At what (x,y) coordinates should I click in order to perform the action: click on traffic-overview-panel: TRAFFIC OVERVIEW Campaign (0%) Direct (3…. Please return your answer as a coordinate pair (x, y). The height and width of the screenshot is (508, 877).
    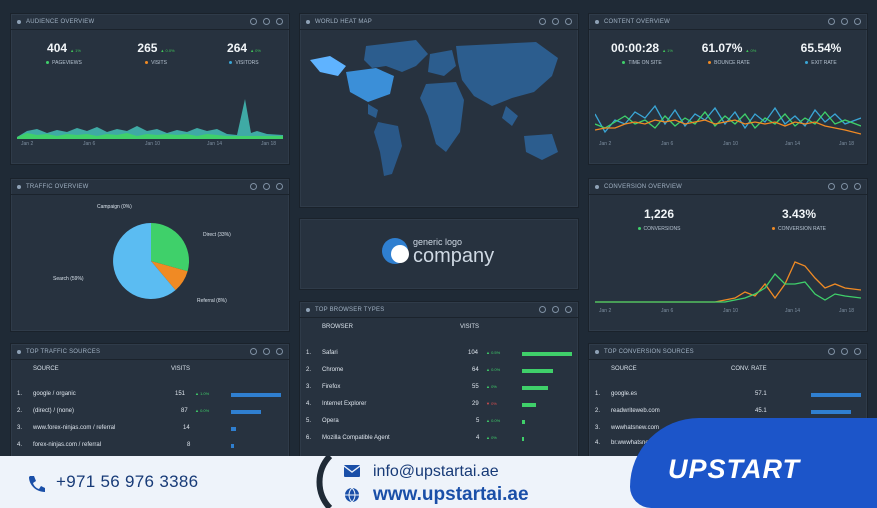
    Looking at the image, I should click on (150, 255).